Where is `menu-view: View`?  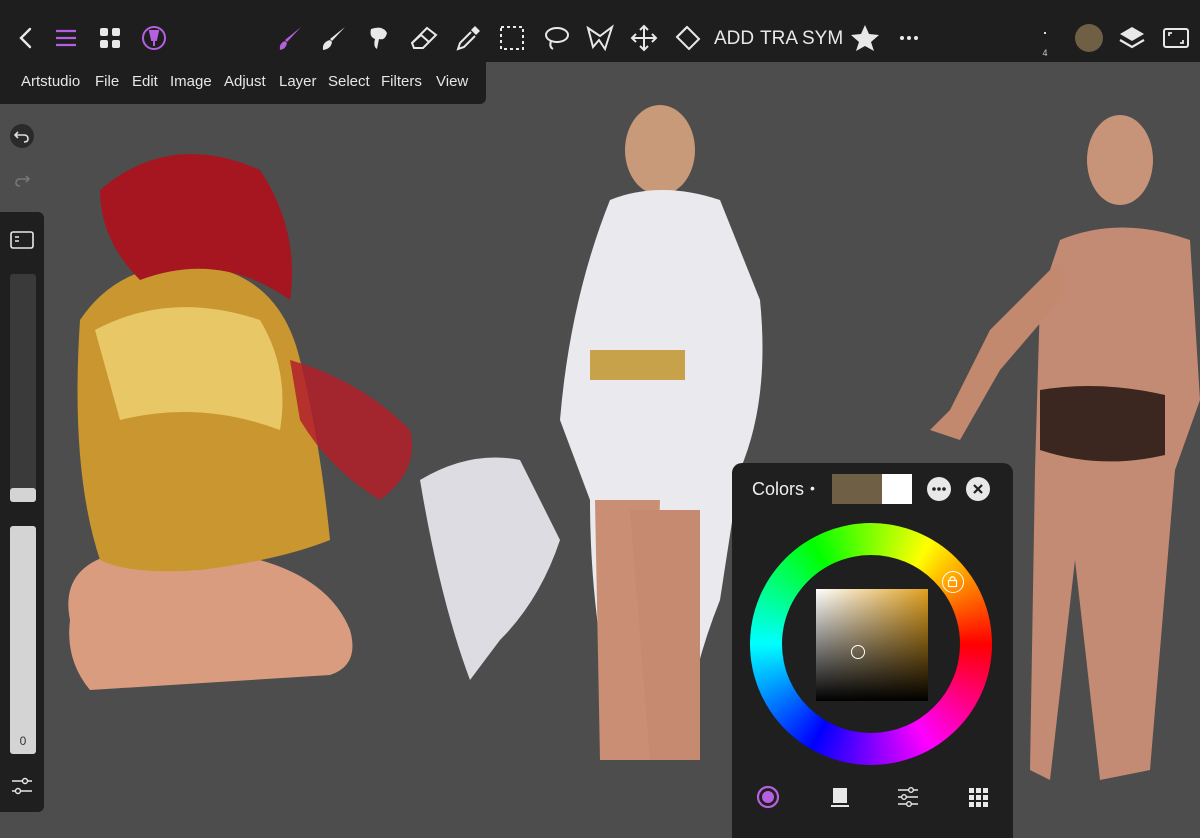
menu-view: View is located at coordinates (452, 81).